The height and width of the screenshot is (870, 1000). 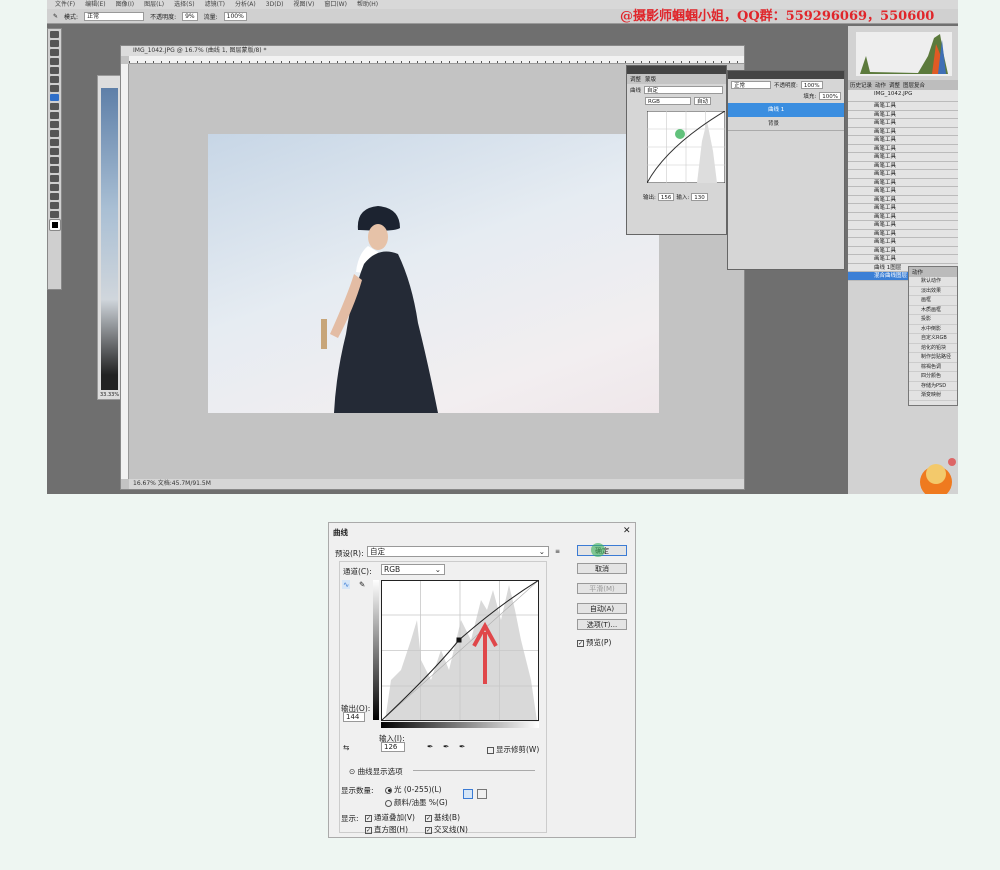 I want to click on curves-graph, so click(x=460, y=650).